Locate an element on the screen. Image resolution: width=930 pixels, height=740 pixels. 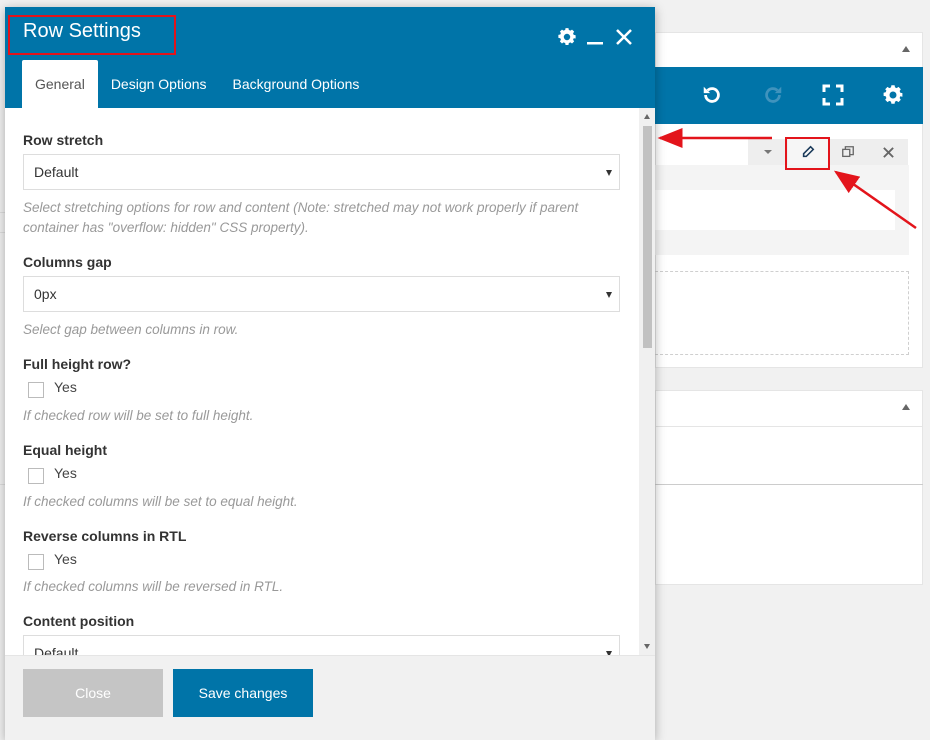
close-icon is located at coordinates (624, 37).